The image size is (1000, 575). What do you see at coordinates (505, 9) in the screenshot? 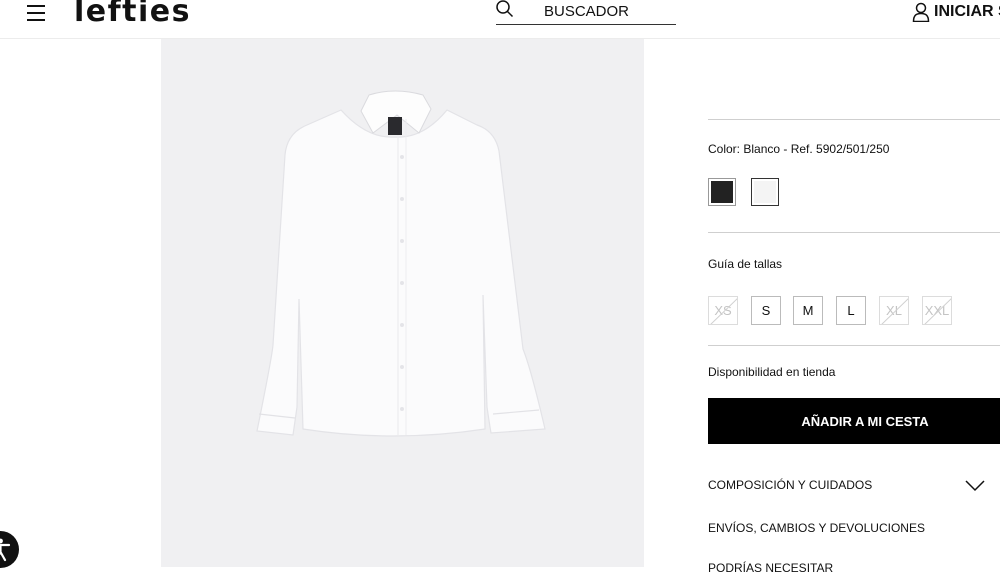
I see `search-icon` at bounding box center [505, 9].